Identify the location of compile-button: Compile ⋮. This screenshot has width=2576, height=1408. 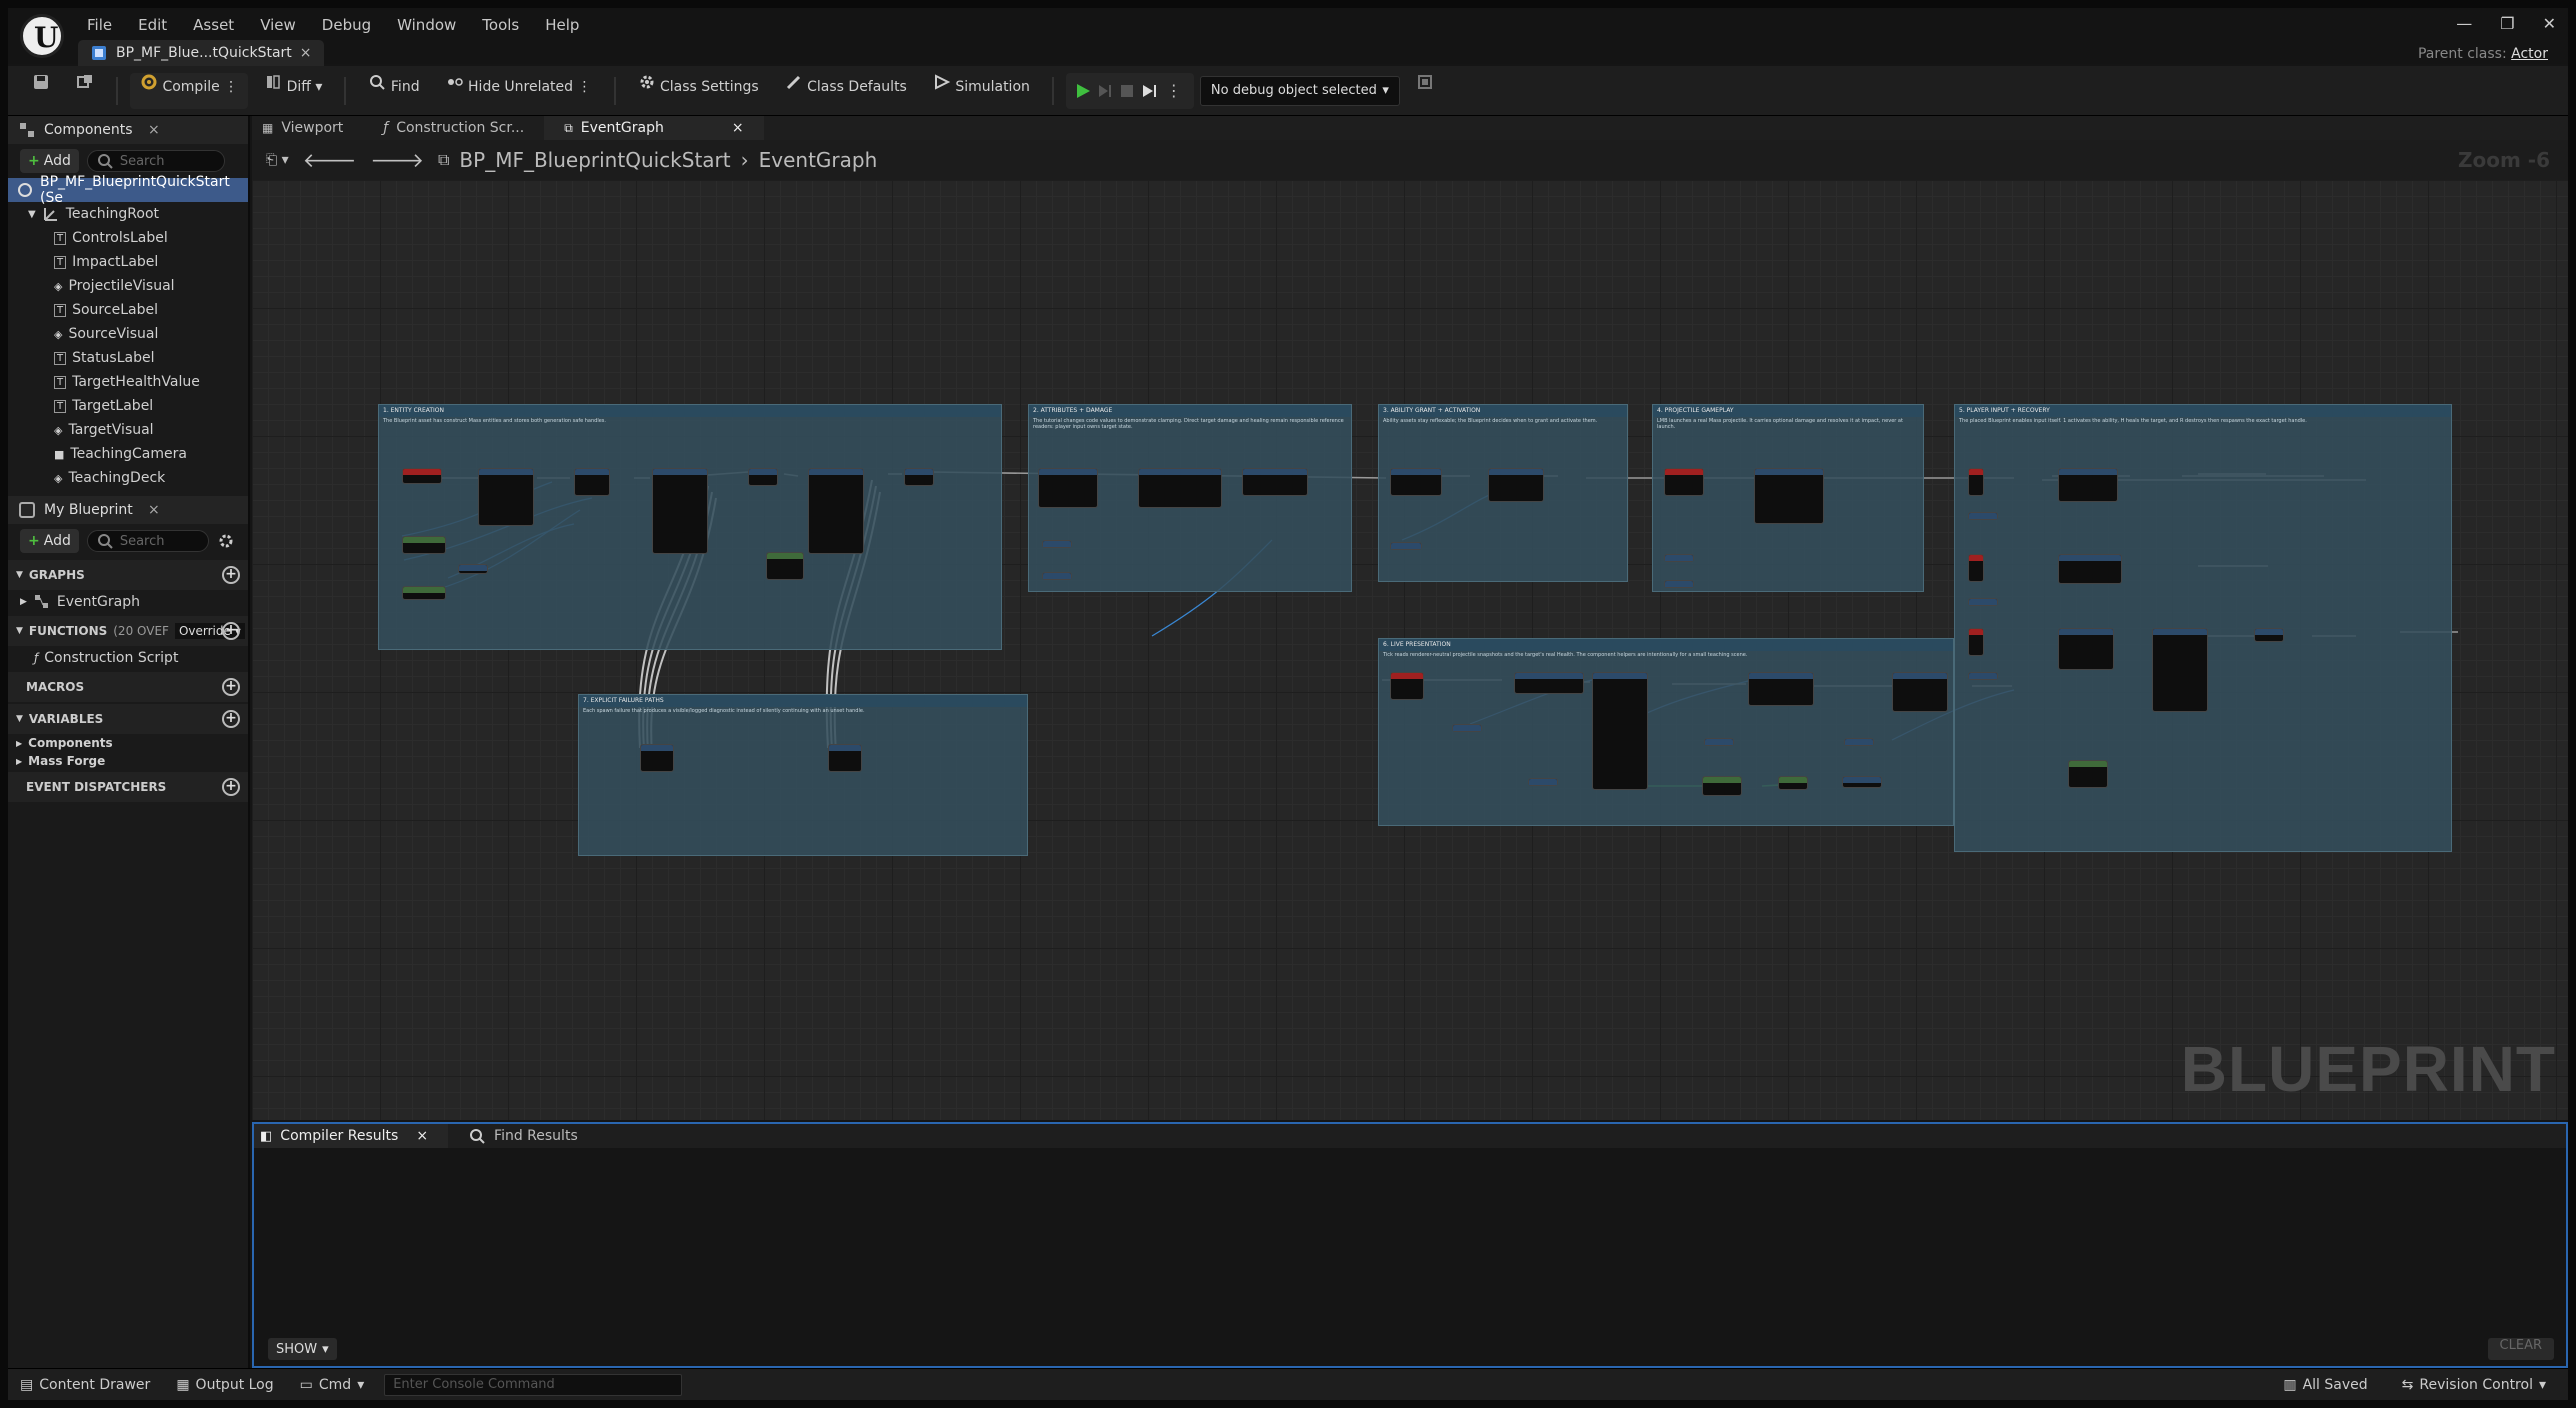
(189, 90).